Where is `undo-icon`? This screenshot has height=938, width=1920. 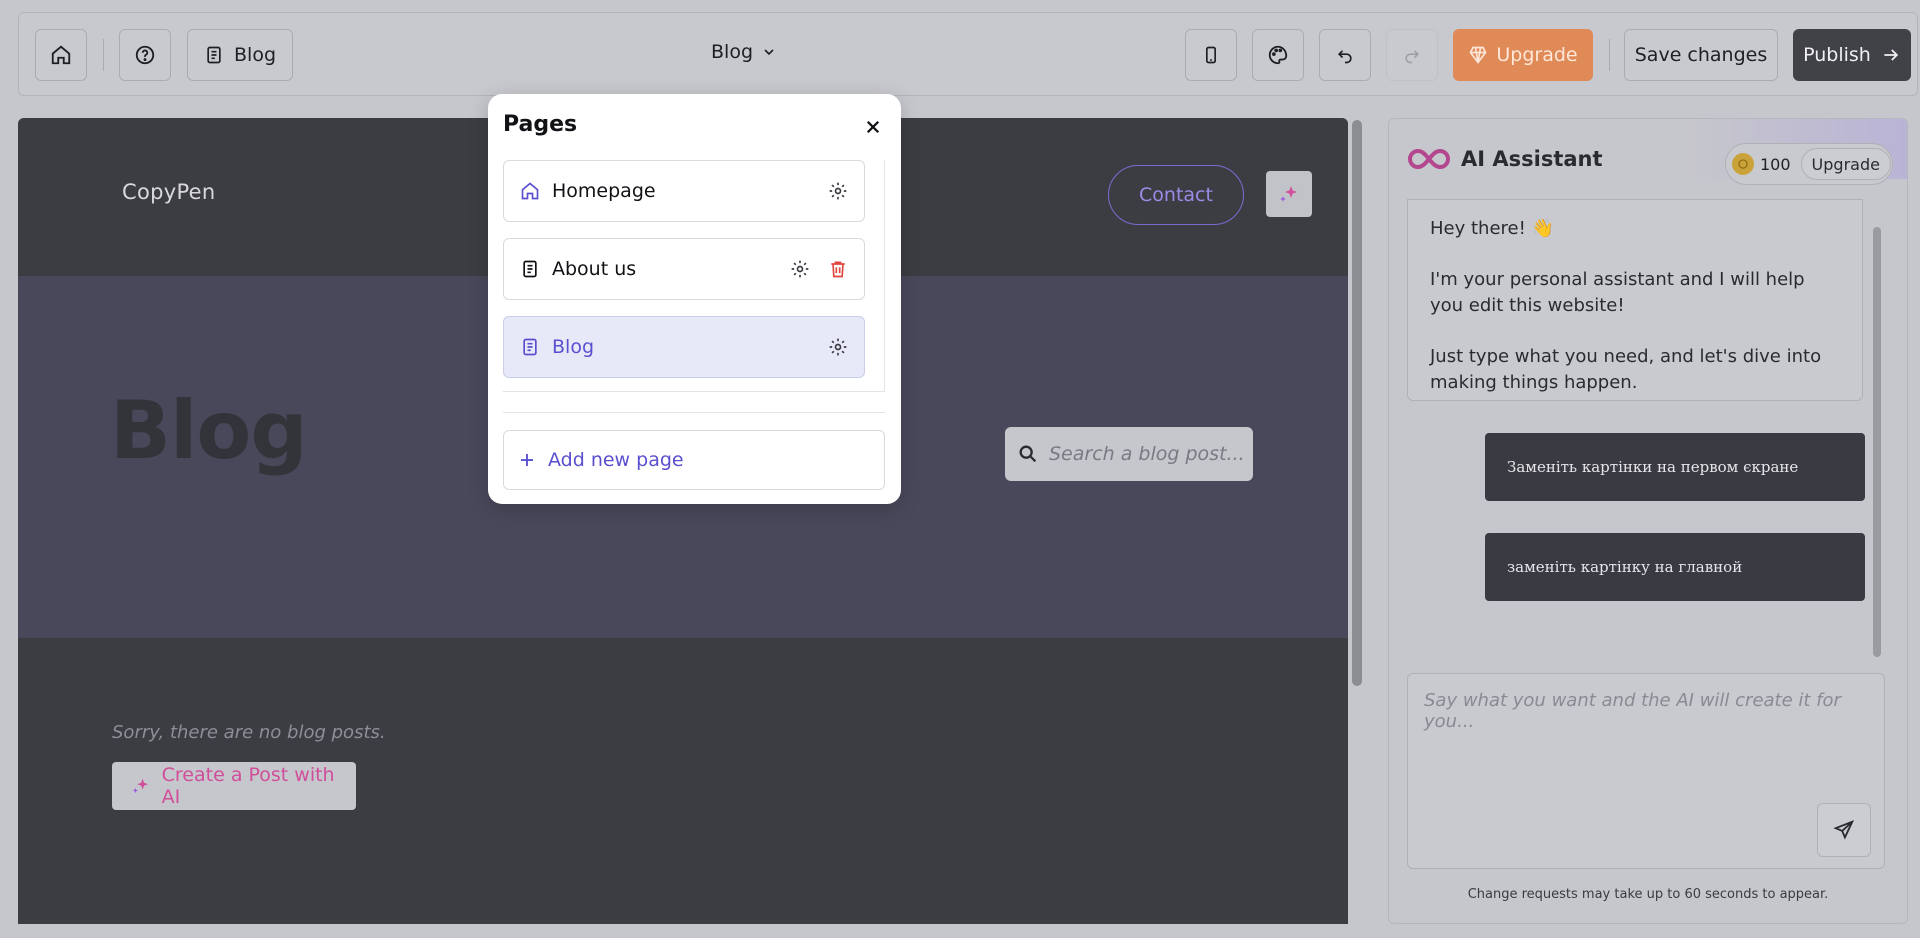 undo-icon is located at coordinates (1344, 57).